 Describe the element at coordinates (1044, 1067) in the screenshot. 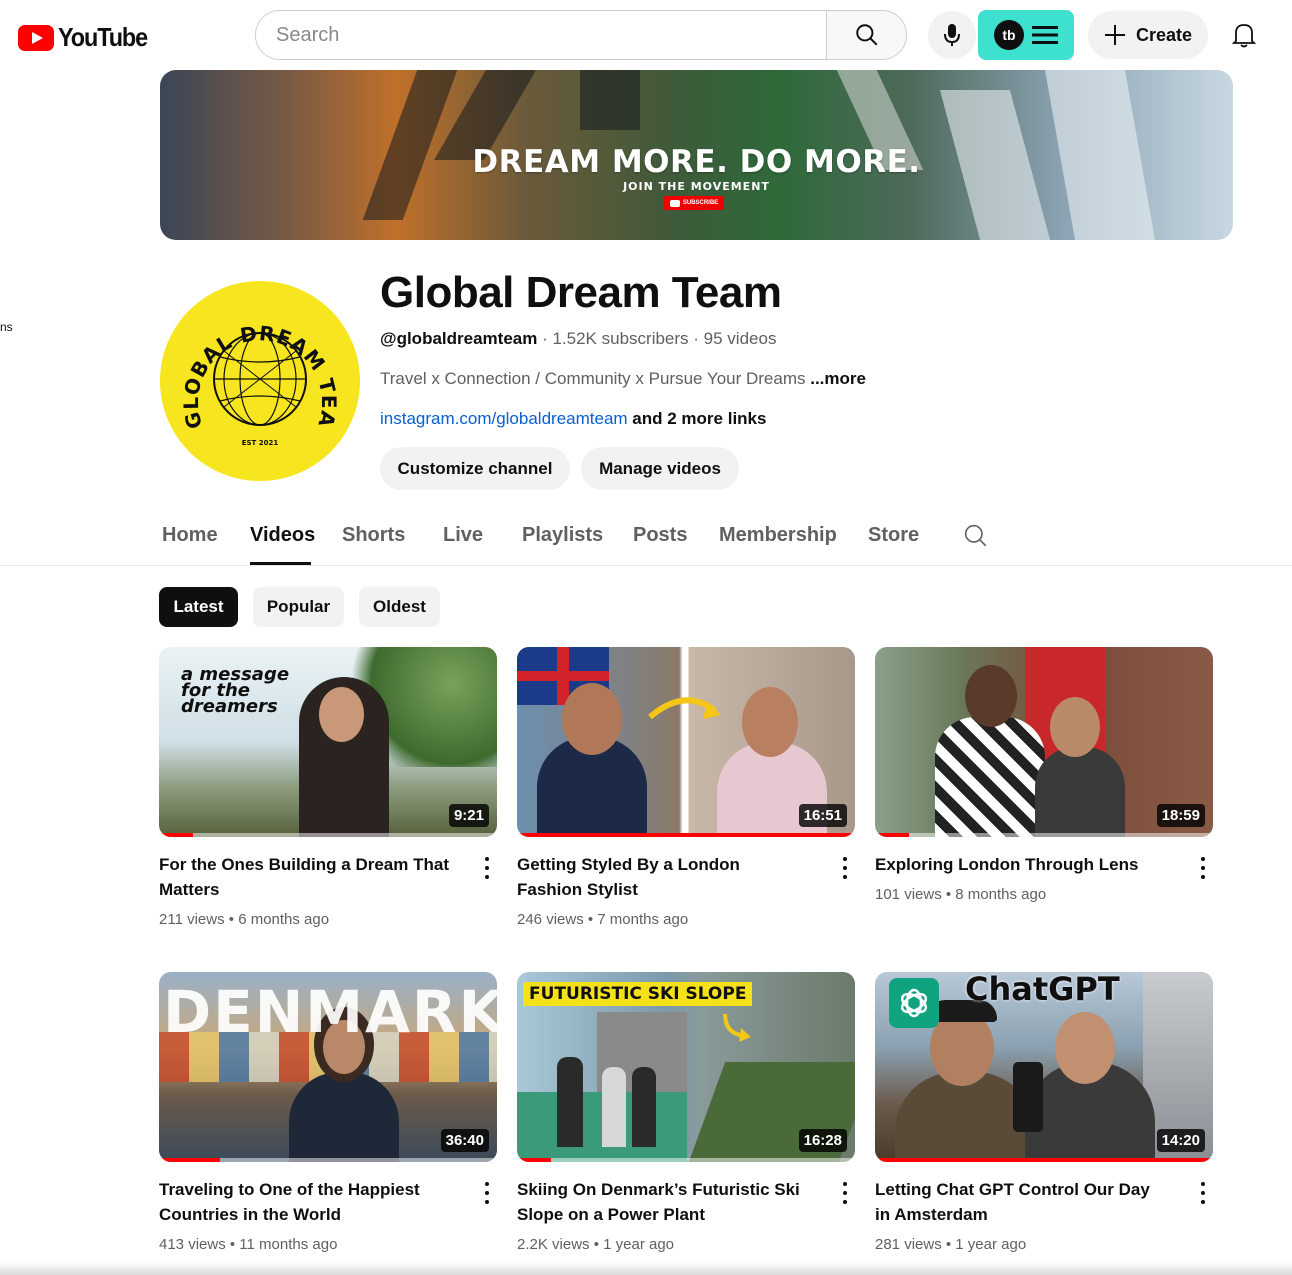

I see `video-thumbnail: ChatGPT 14:20` at that location.